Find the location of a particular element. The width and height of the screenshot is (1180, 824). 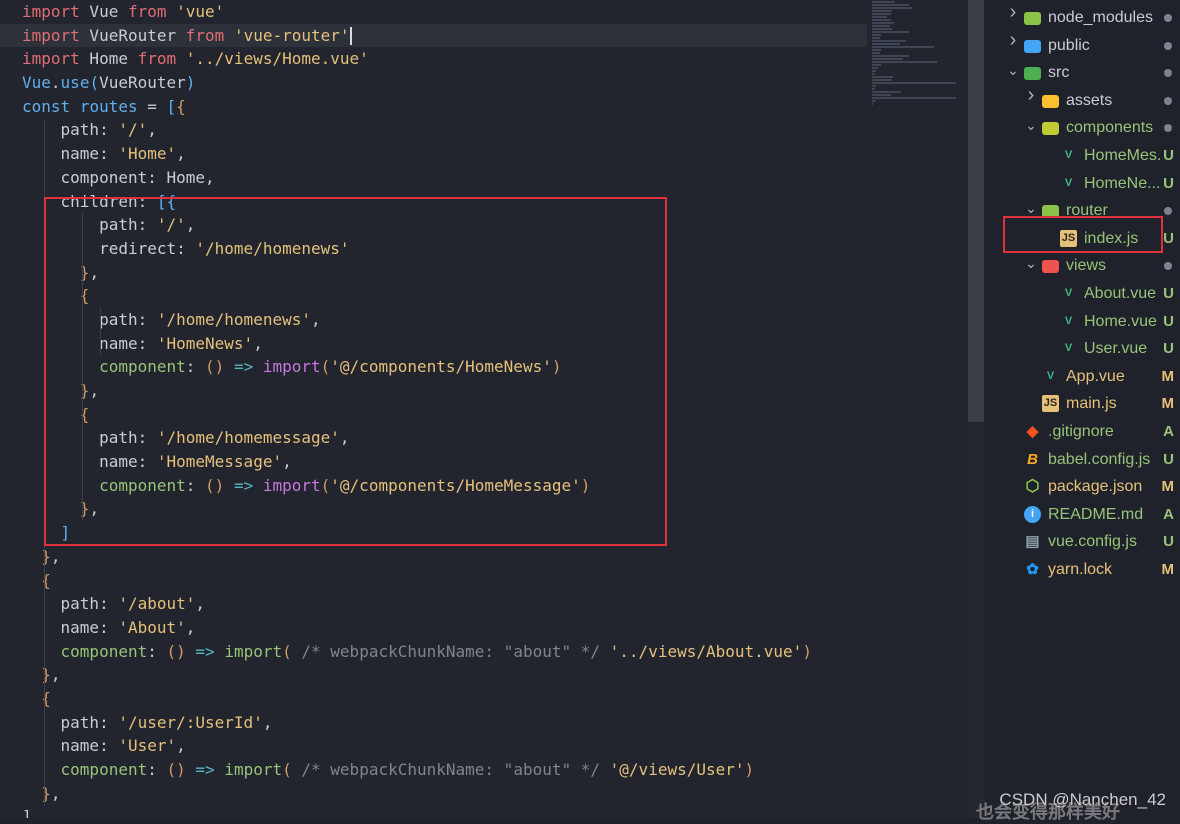

tree-item-yarn-lock: ✿ yarn.lock M is located at coordinates (1082, 569).